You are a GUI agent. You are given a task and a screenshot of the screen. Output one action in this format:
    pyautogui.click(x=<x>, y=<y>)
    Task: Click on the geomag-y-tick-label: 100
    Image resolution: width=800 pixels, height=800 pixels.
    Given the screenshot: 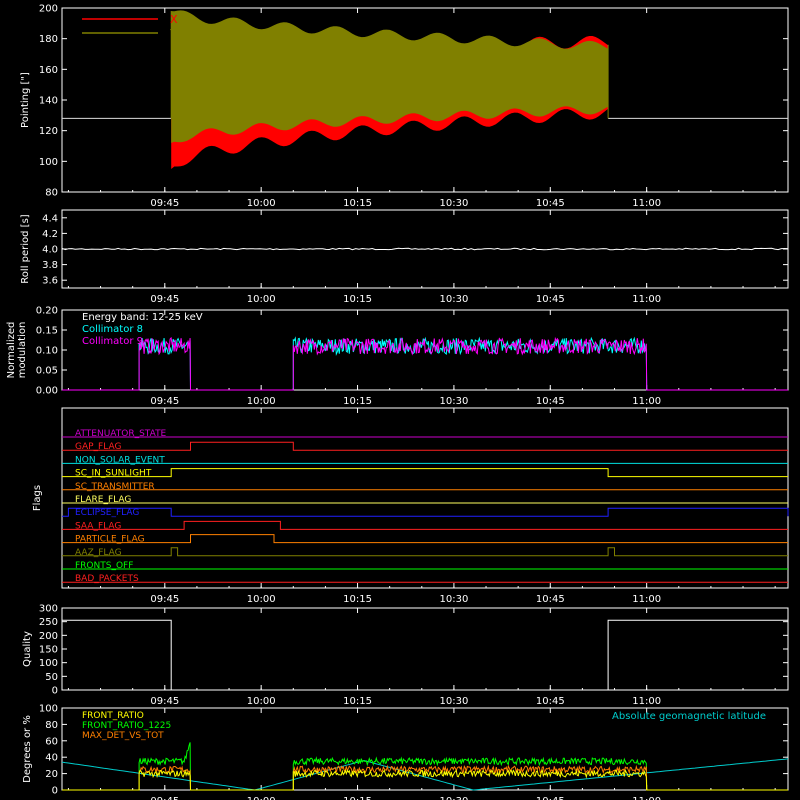 What is the action you would take?
    pyautogui.click(x=48, y=709)
    